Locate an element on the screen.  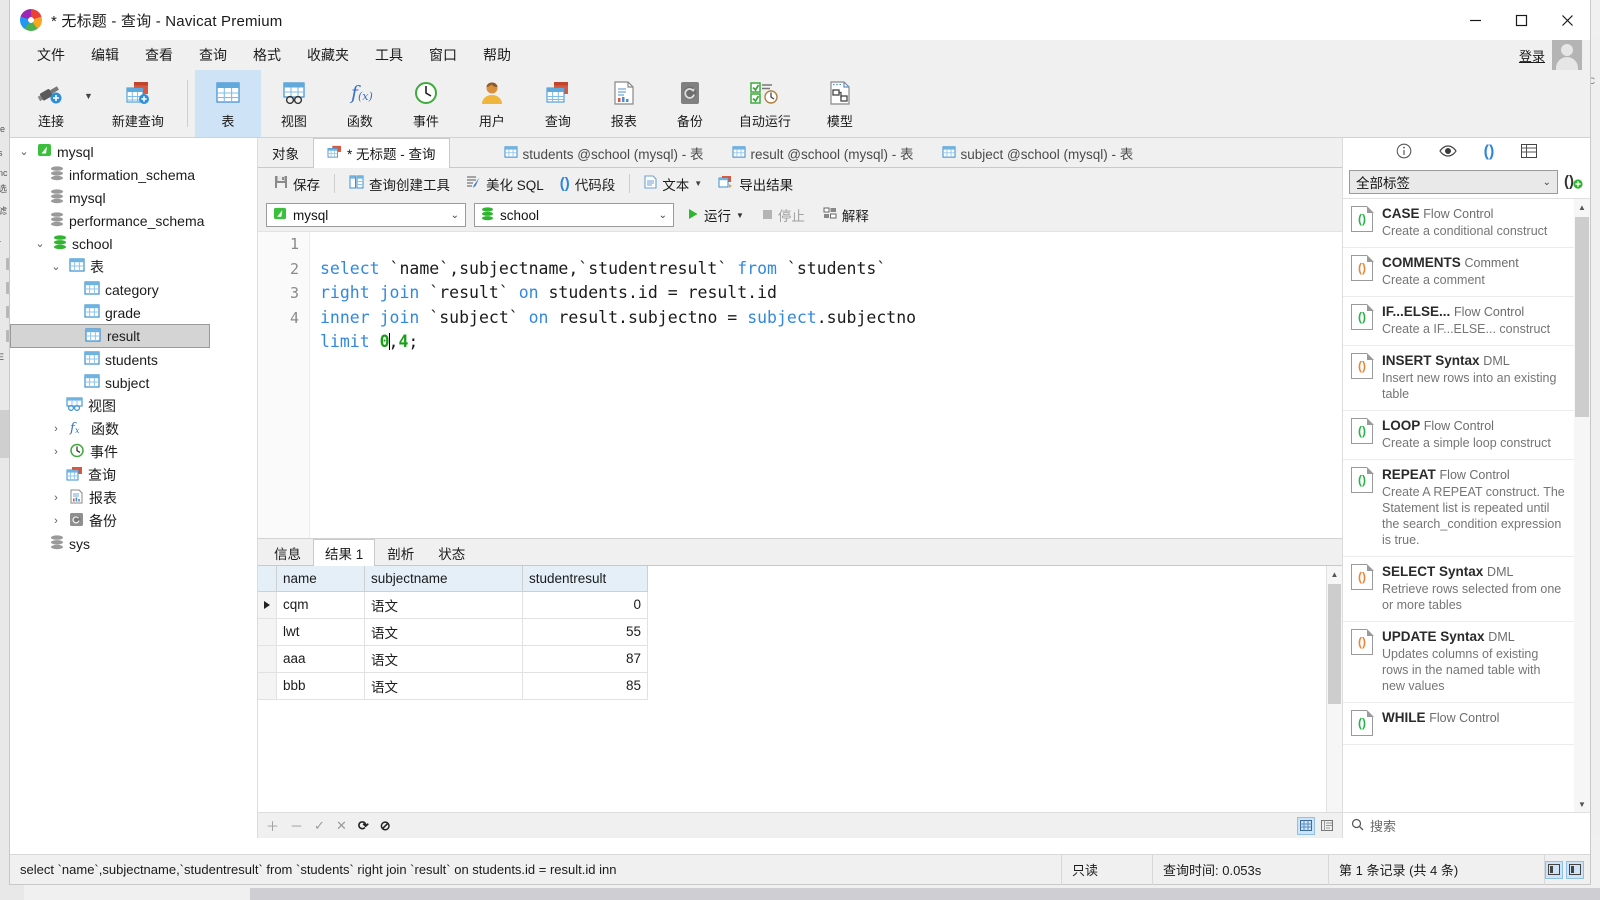
tree-node-views: 视图 is located at coordinates (133, 405).